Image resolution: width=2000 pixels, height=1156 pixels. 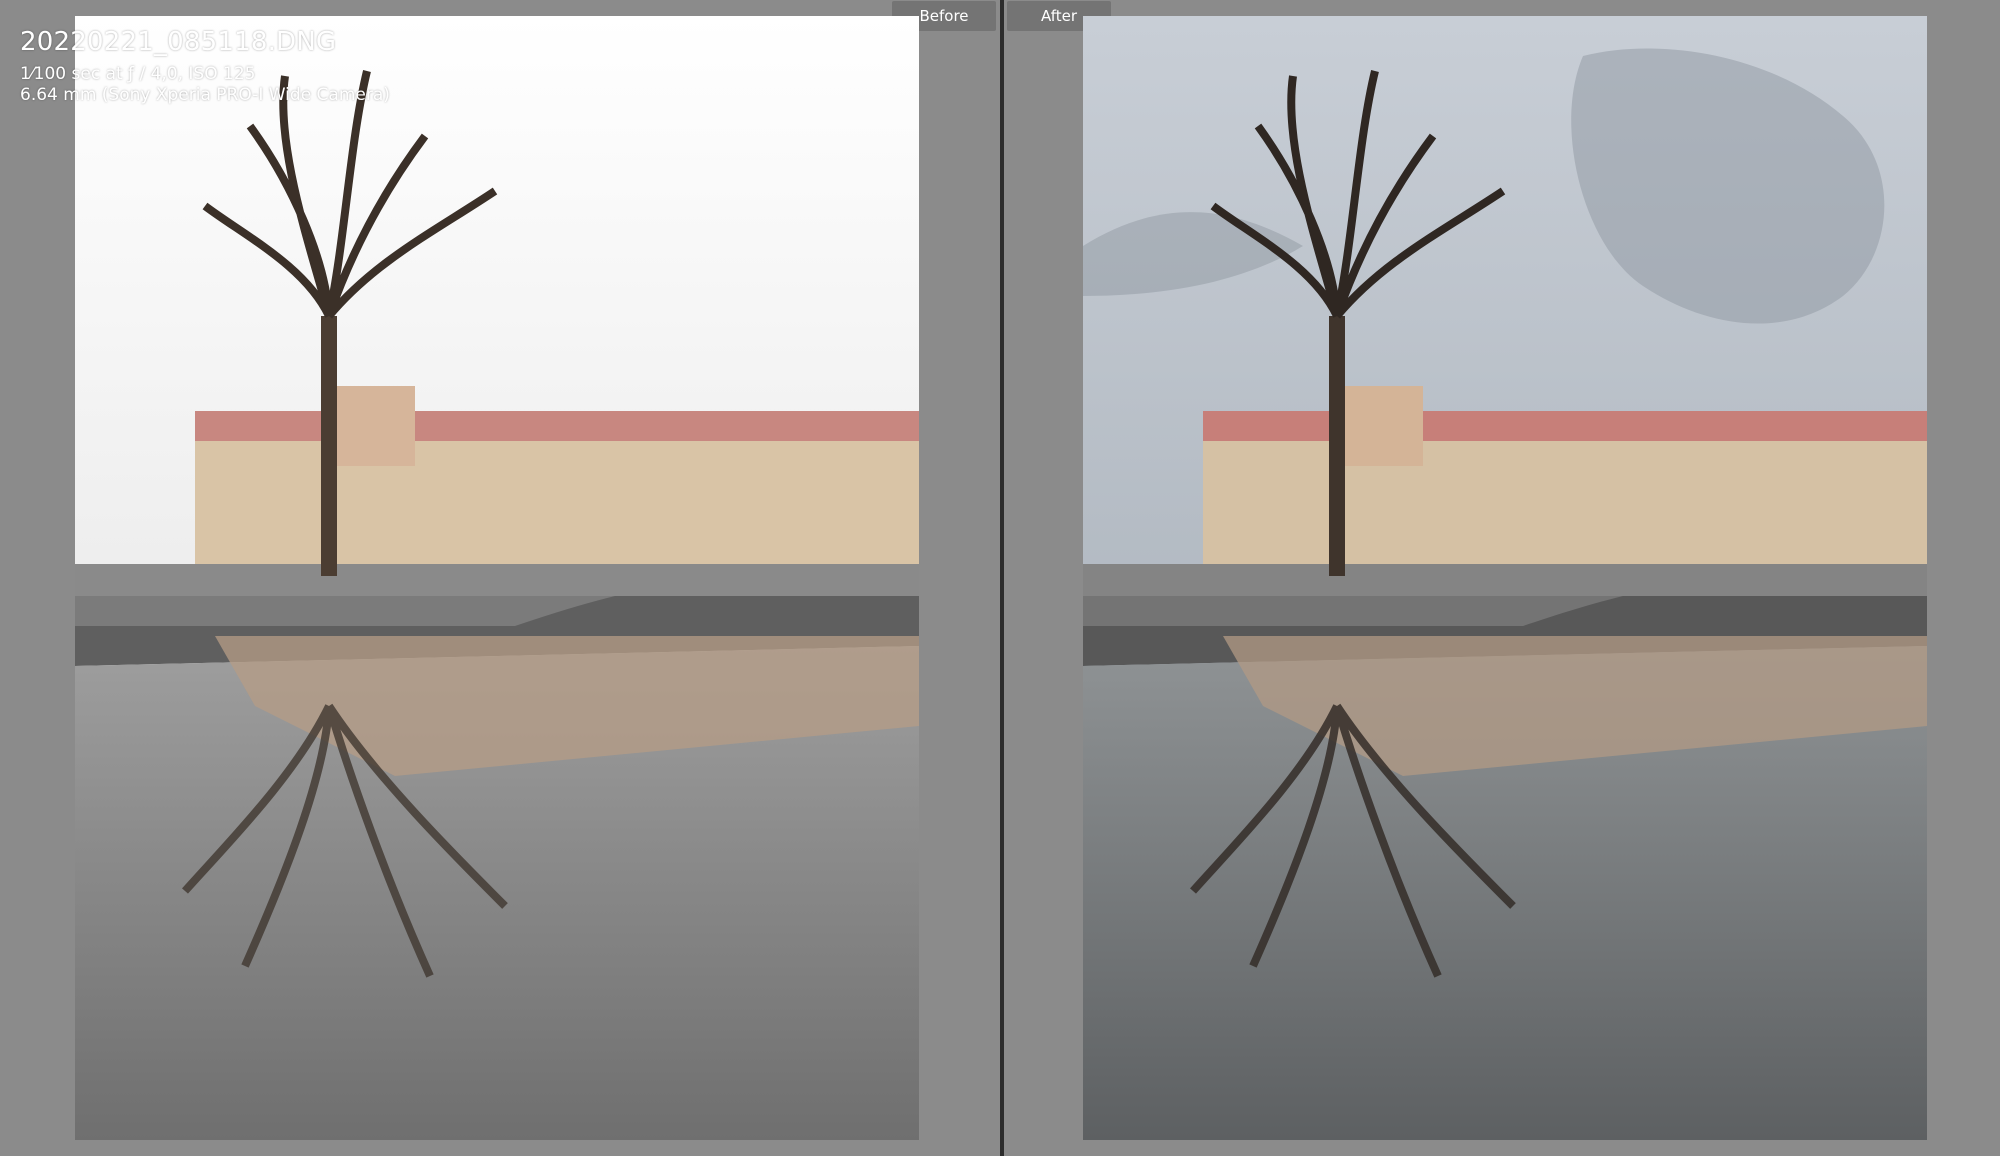 I want to click on photo-filename: 20220221_085118.DNG, so click(x=178, y=42).